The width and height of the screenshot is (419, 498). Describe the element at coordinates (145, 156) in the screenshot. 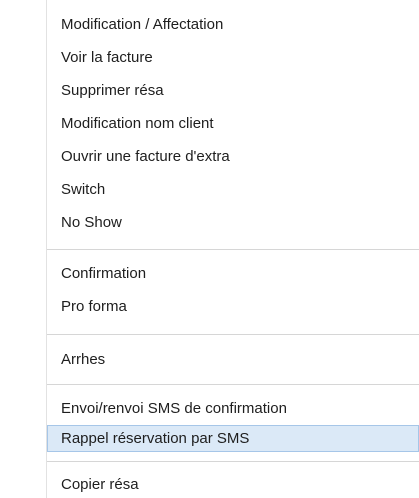

I see `menu-item-label: Ouvrir une facture d'extra` at that location.